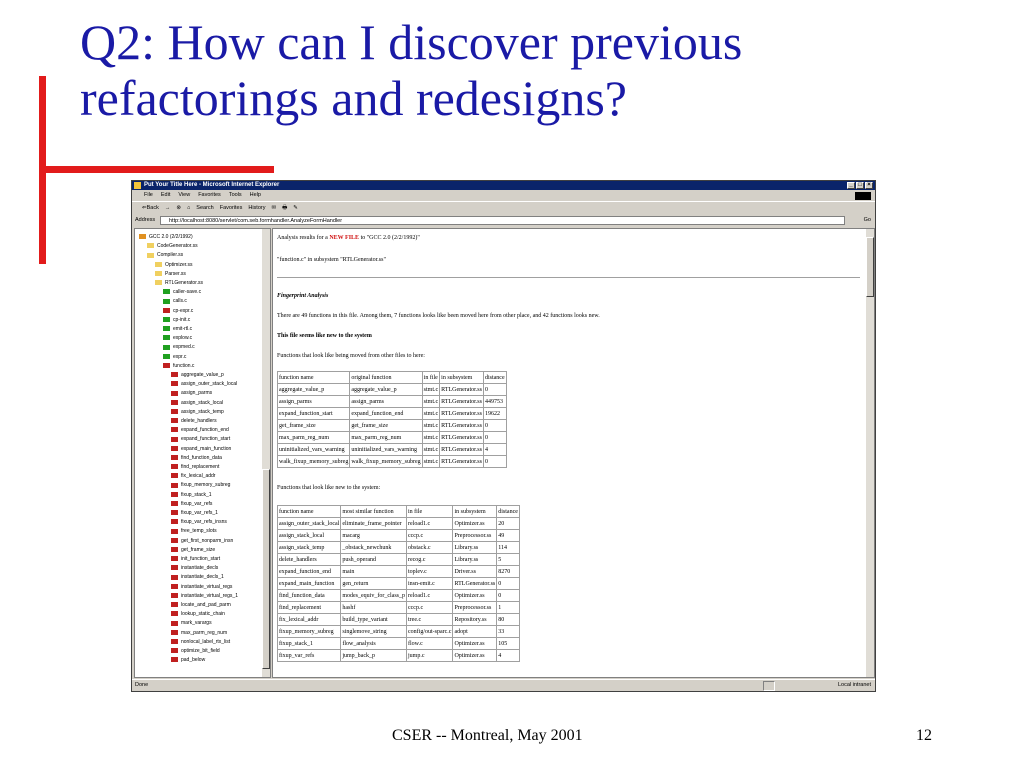 This screenshot has height=768, width=1024. Describe the element at coordinates (197, 577) in the screenshot. I see `tree-item: instantiate_decls_1` at that location.